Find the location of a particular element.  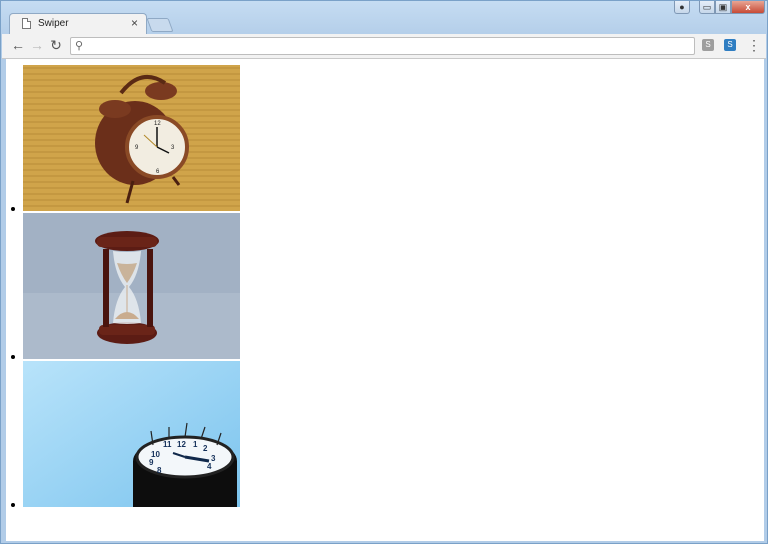

tab-close-icon: × is located at coordinates (134, 23).